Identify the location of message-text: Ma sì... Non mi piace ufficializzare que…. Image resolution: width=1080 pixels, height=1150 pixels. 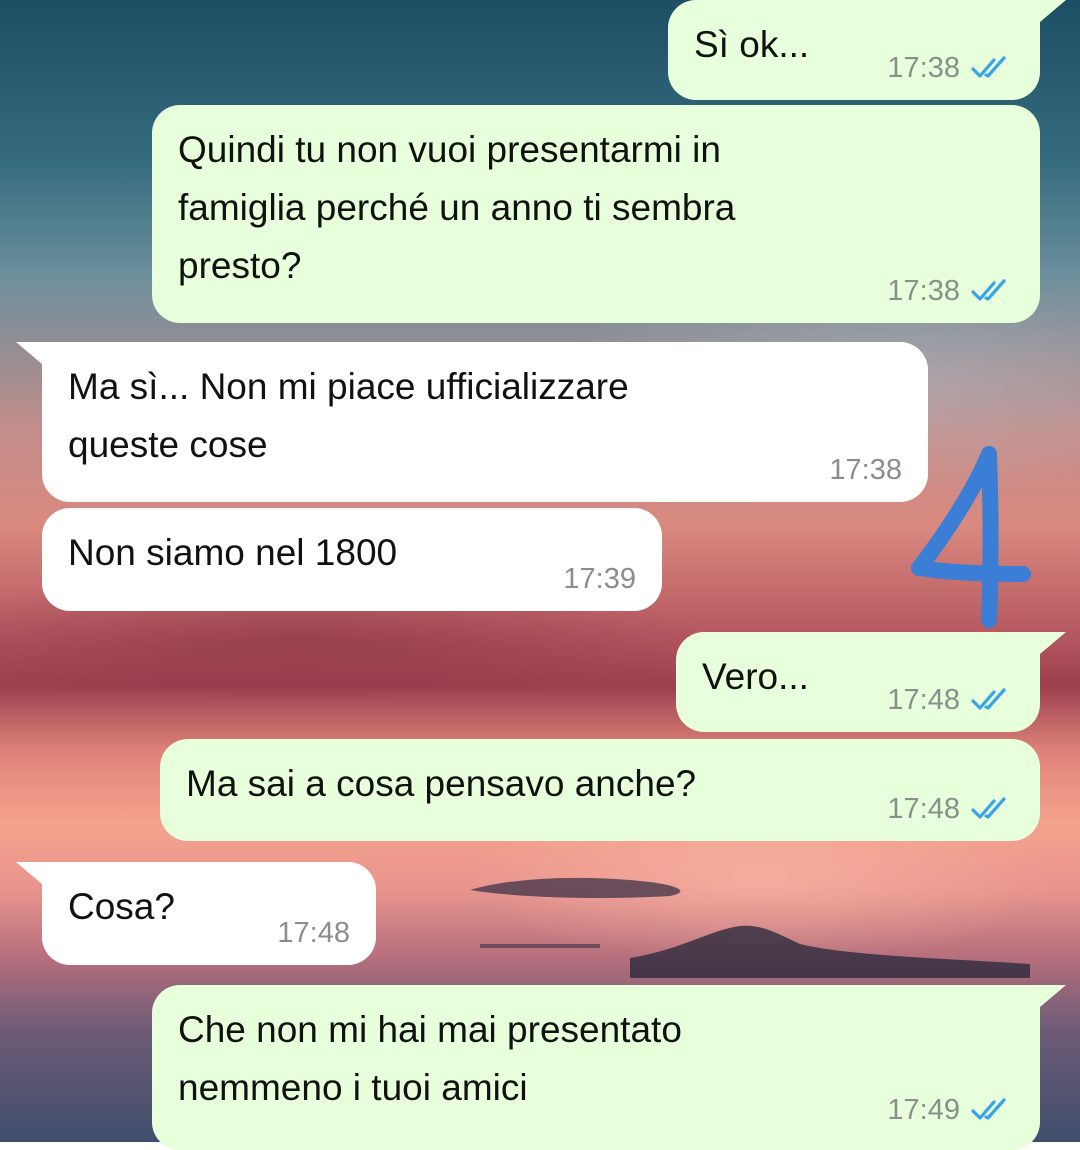
(348, 415).